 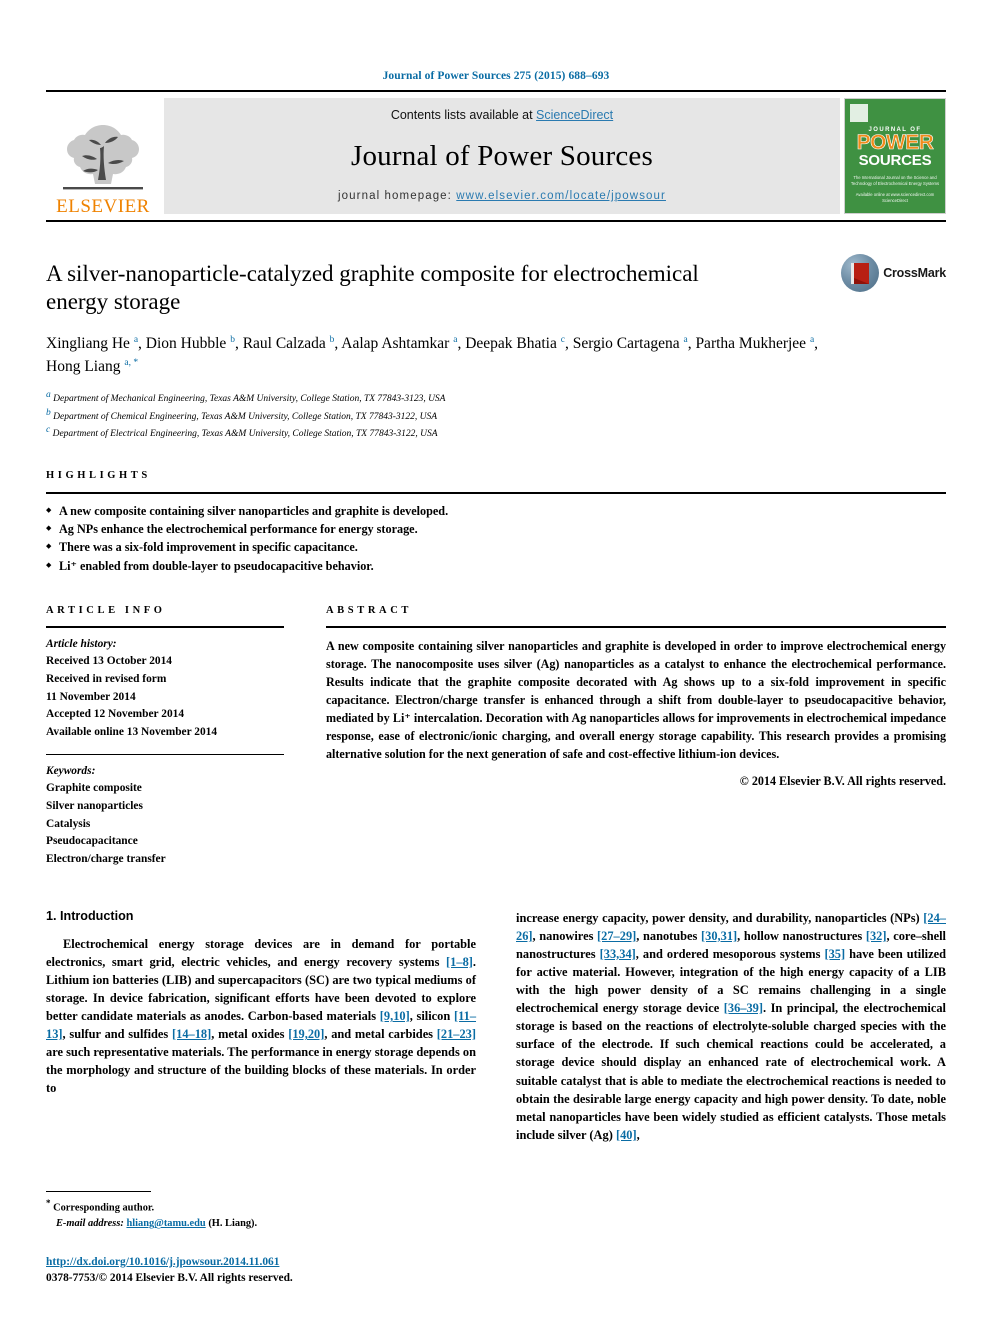 What do you see at coordinates (616, 936) in the screenshot?
I see `citation-link: [27–29]` at bounding box center [616, 936].